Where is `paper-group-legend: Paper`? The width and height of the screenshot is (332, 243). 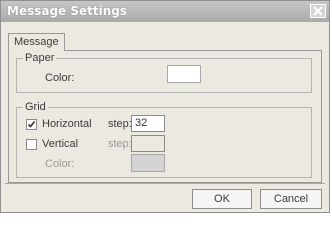
paper-group-legend: Paper is located at coordinates (40, 58).